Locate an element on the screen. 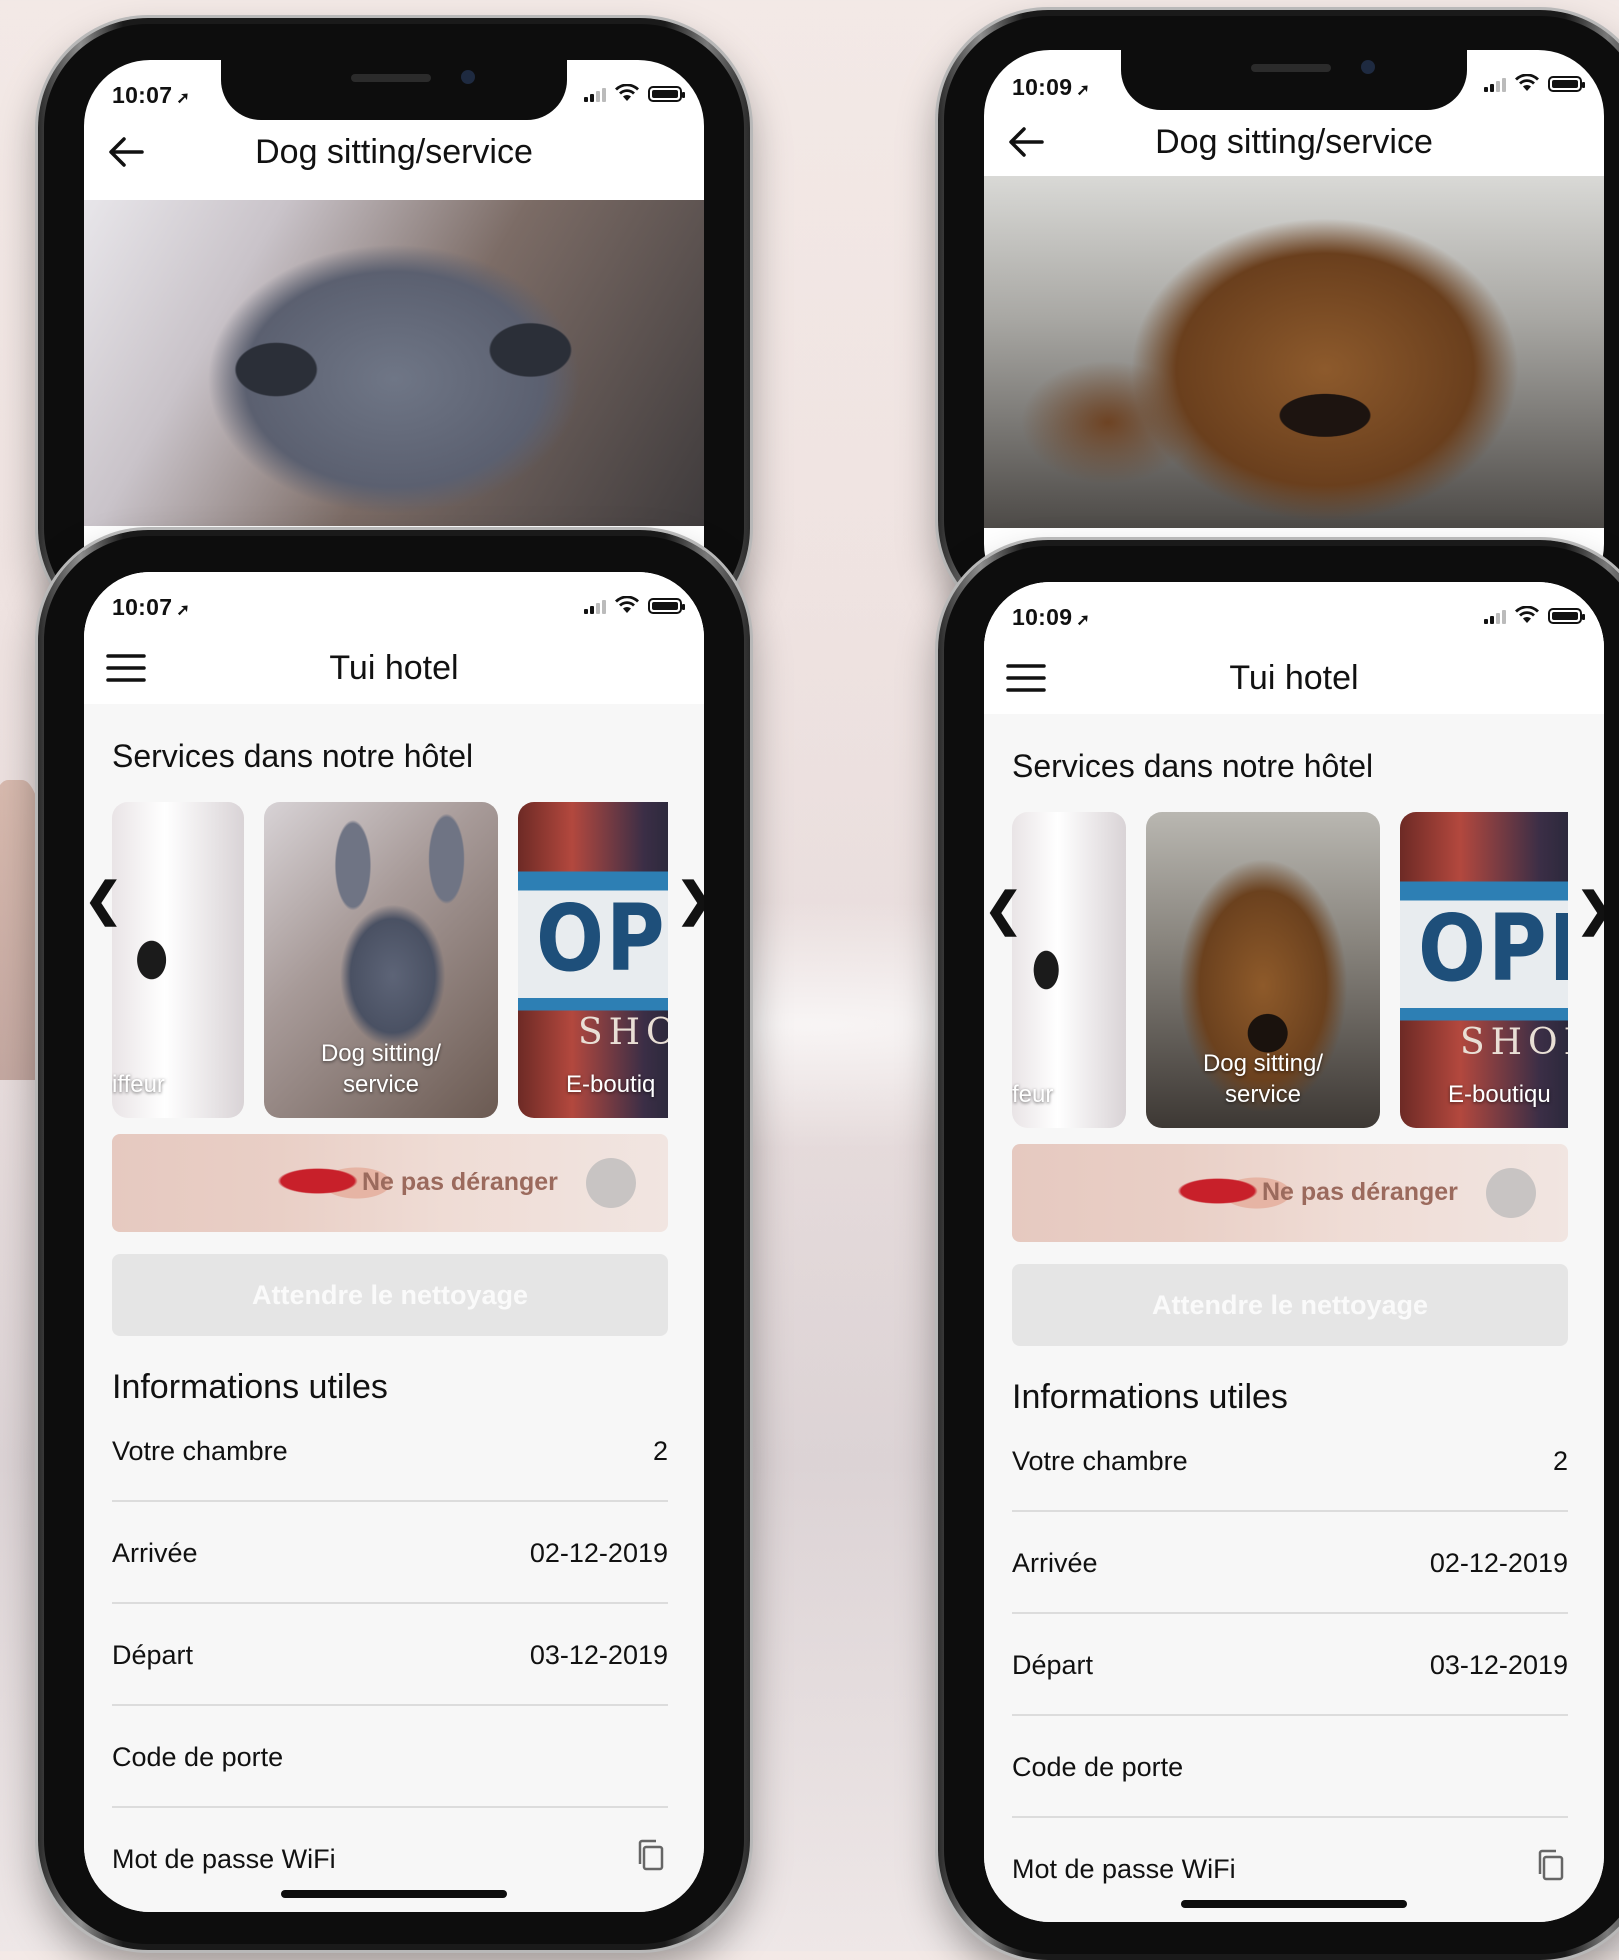 This screenshot has width=1619, height=1960. phone-right-back: 10:09 ➚ Dog sitting/service is located at coordinates (1278, 320).